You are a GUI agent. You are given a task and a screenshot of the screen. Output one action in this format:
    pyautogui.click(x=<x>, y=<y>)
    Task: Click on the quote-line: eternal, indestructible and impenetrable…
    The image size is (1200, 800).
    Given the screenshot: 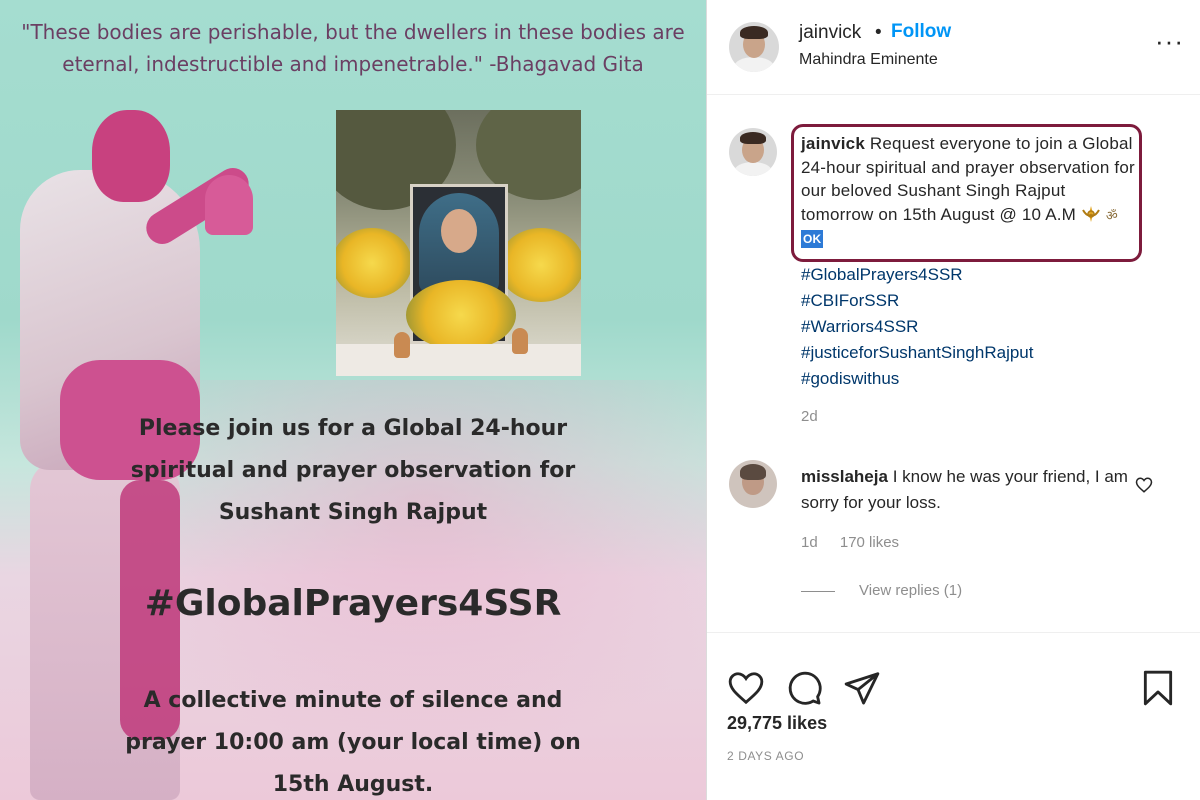 What is the action you would take?
    pyautogui.click(x=353, y=64)
    